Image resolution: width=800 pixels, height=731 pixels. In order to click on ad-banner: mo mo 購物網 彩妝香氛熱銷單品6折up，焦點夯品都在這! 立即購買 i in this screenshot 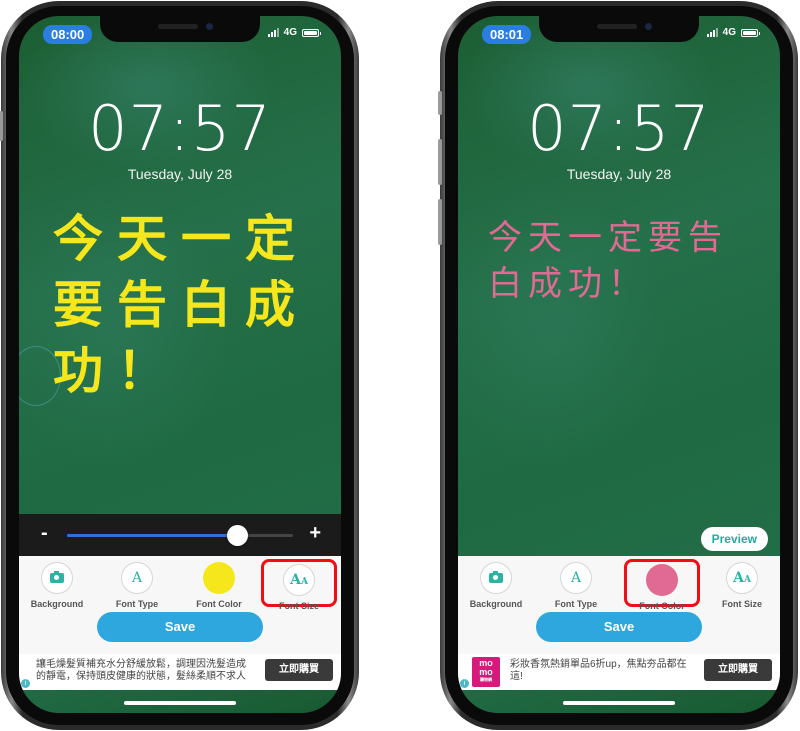, I will do `click(619, 672)`.